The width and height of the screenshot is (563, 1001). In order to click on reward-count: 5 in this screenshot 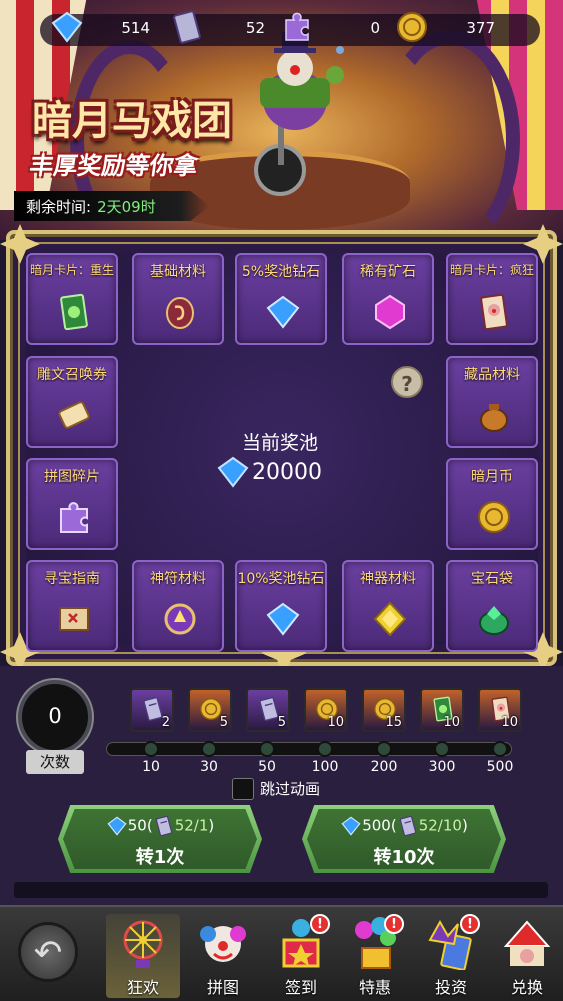, I will do `click(223, 722)`.